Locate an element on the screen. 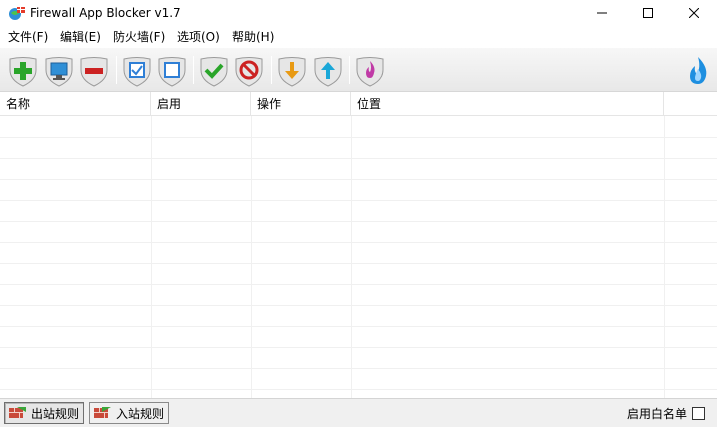 This screenshot has height=427, width=717. column-name: 名称 is located at coordinates (75, 104).